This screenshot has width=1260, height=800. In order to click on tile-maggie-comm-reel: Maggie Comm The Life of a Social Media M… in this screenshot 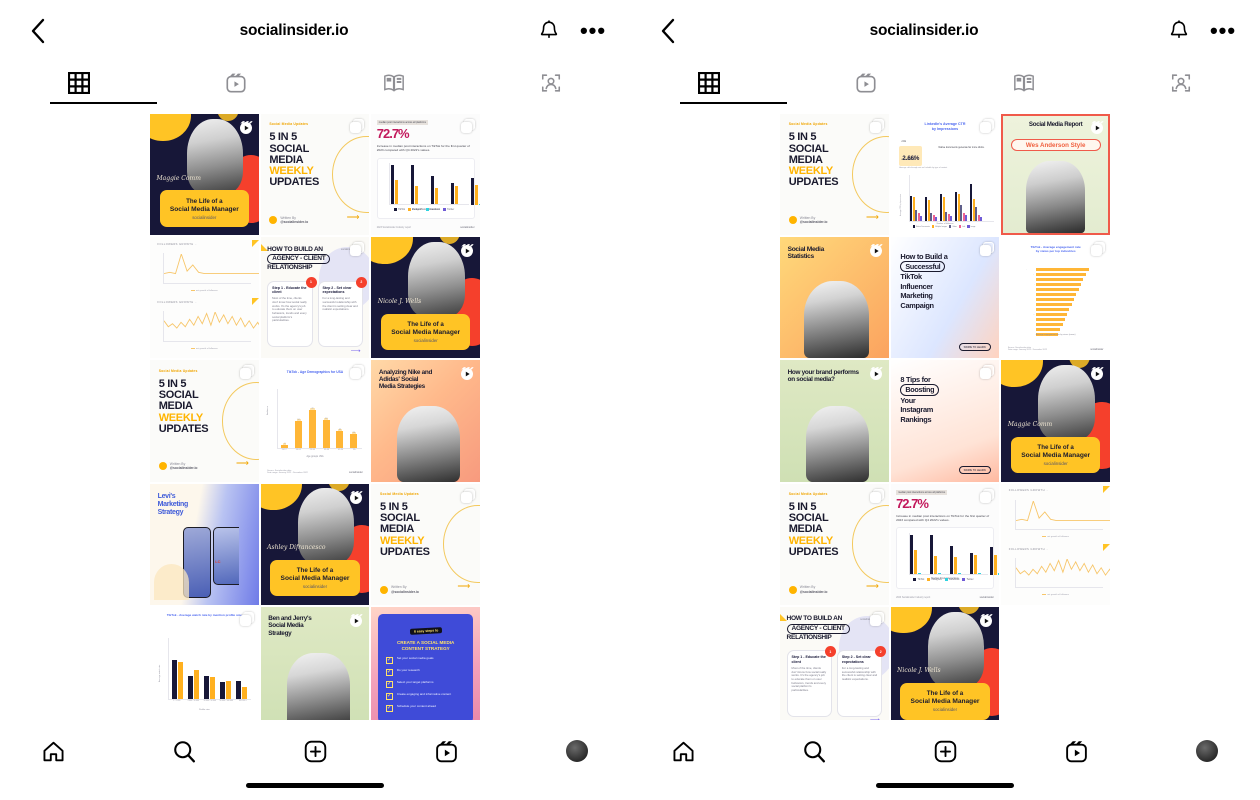, I will do `click(204, 175)`.